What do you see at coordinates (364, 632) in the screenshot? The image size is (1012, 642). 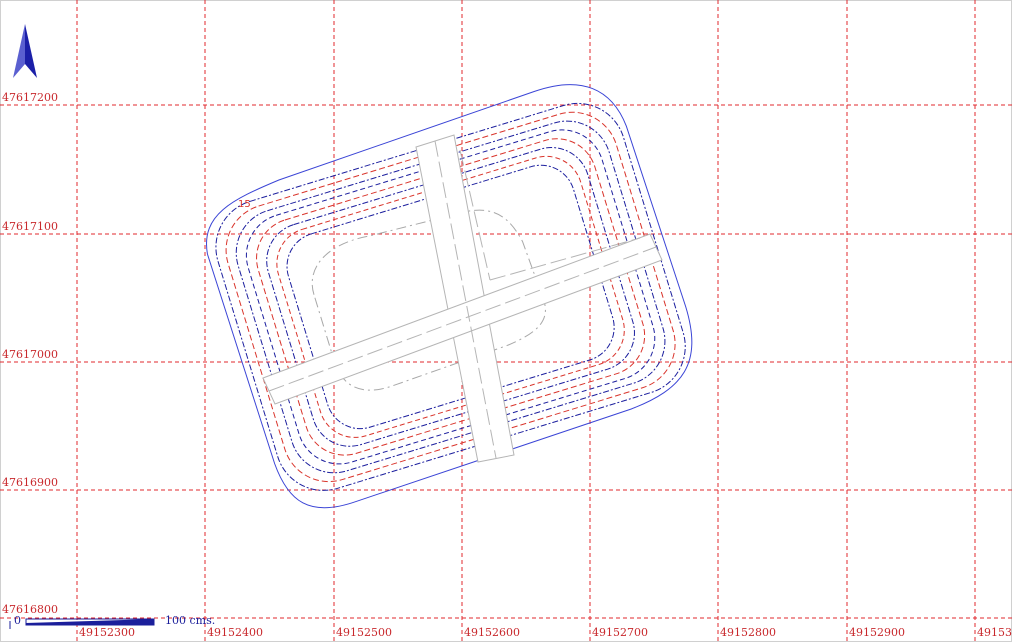 I see `x-label: 49152500` at bounding box center [364, 632].